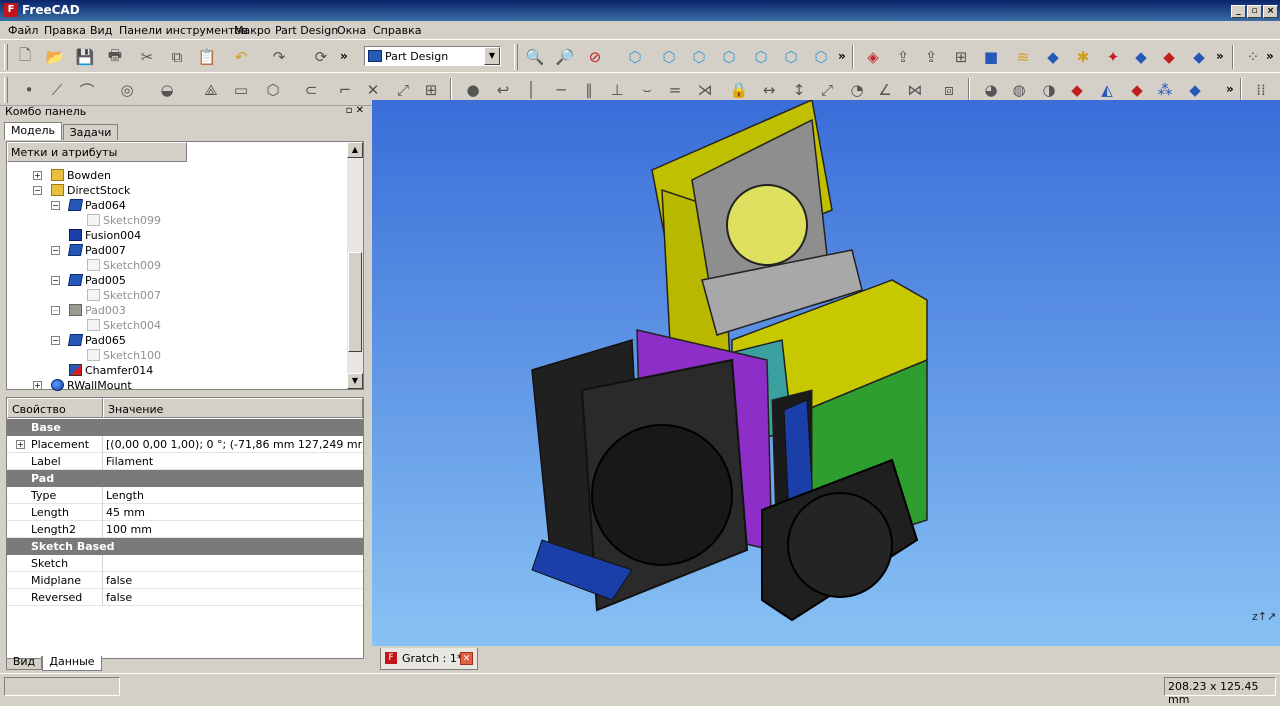  Describe the element at coordinates (647, 90) in the screenshot. I see `tangent-icon: ⌣` at that location.